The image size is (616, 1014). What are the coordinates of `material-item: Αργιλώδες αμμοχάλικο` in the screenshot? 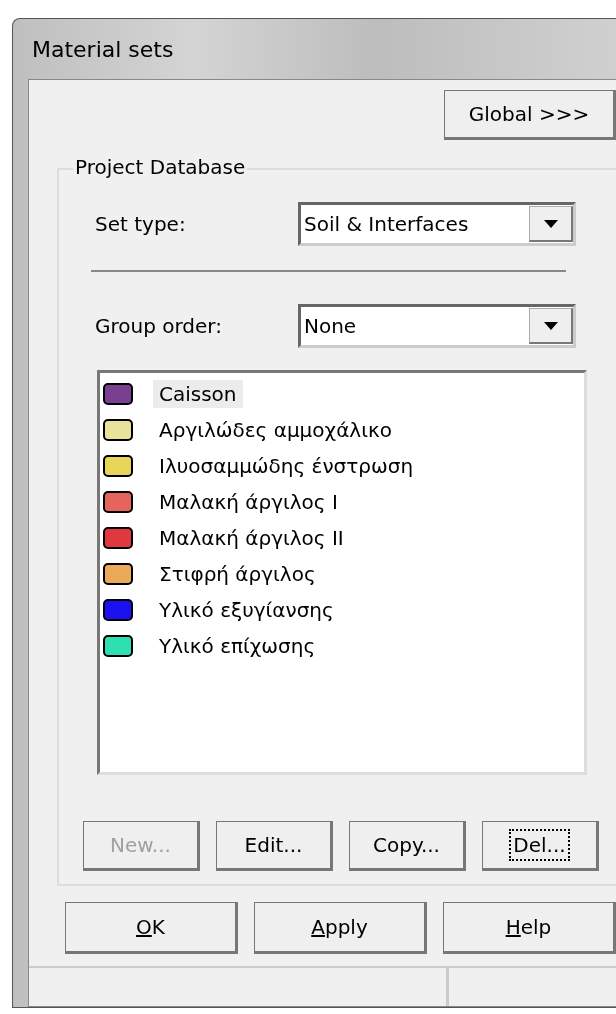 It's located at (275, 430).